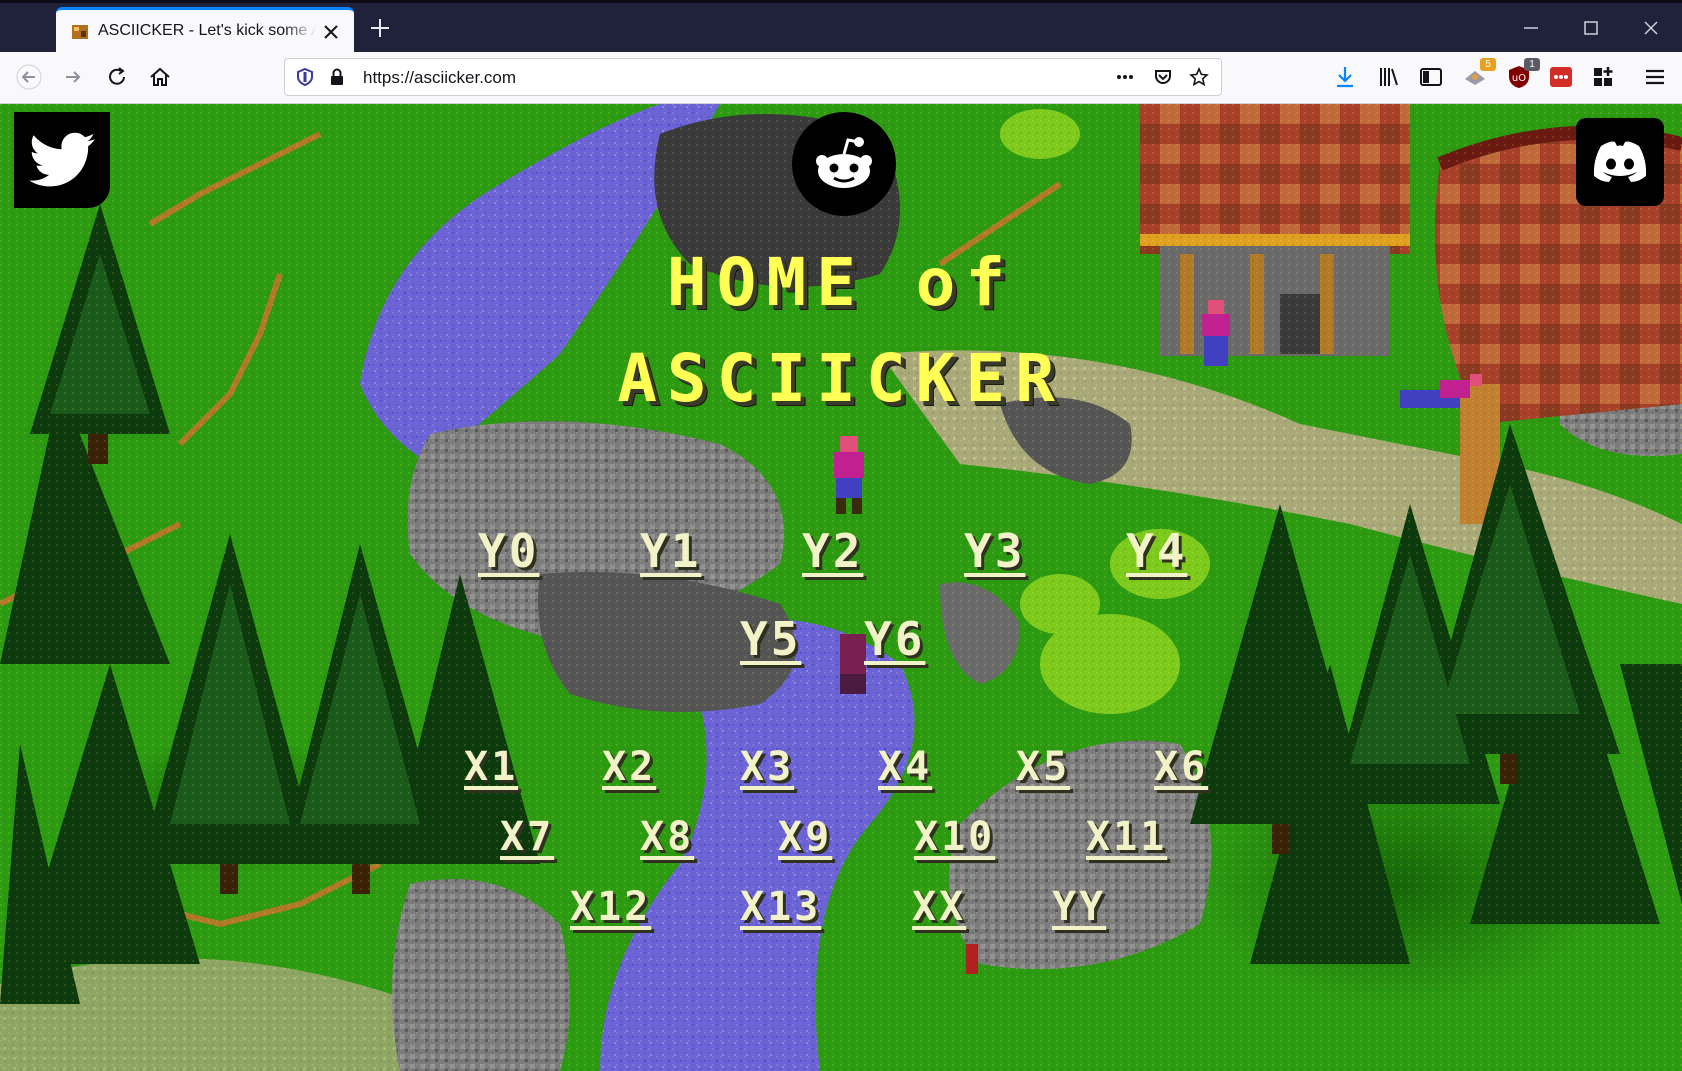 Image resolution: width=1682 pixels, height=1071 pixels. Describe the element at coordinates (1655, 77) in the screenshot. I see `menu-hamburger-icon` at that location.